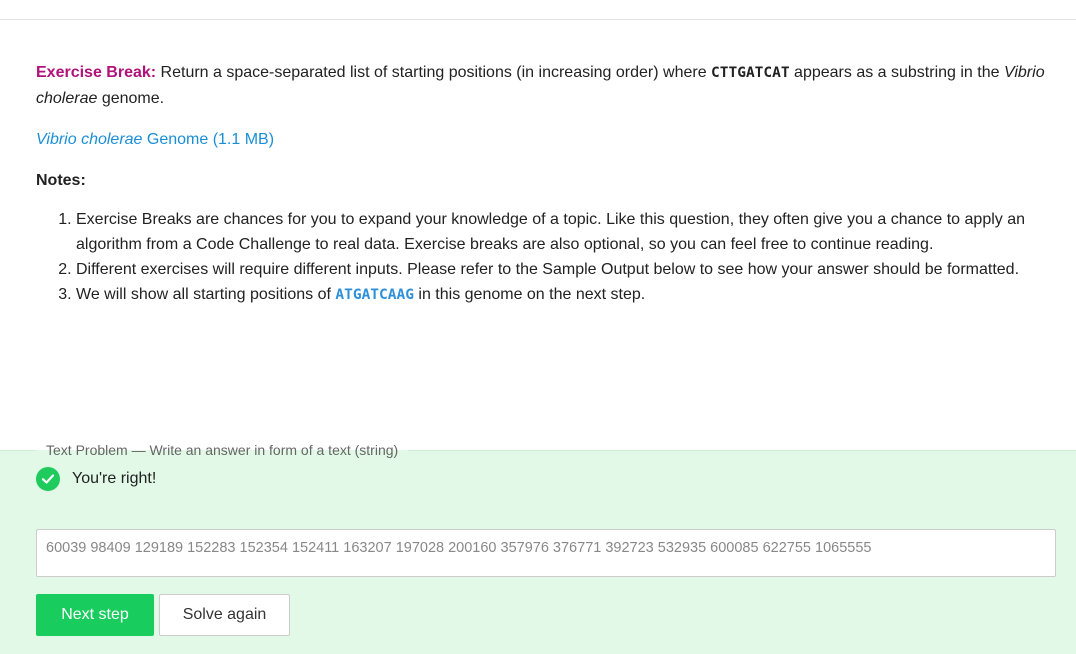  I want to click on solve-again-button: Solve again, so click(224, 615).